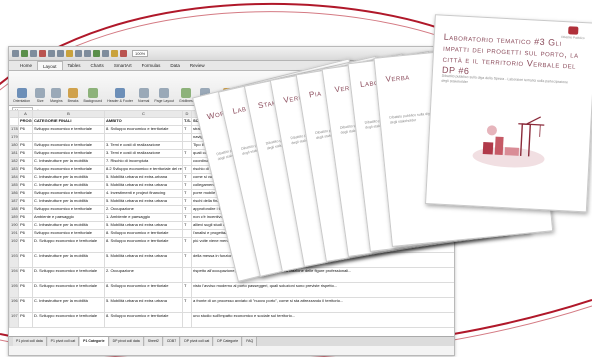 This screenshot has width=592, height=357. What do you see at coordinates (14, 153) in the screenshot?
I see `row-number: 181` at bounding box center [14, 153].